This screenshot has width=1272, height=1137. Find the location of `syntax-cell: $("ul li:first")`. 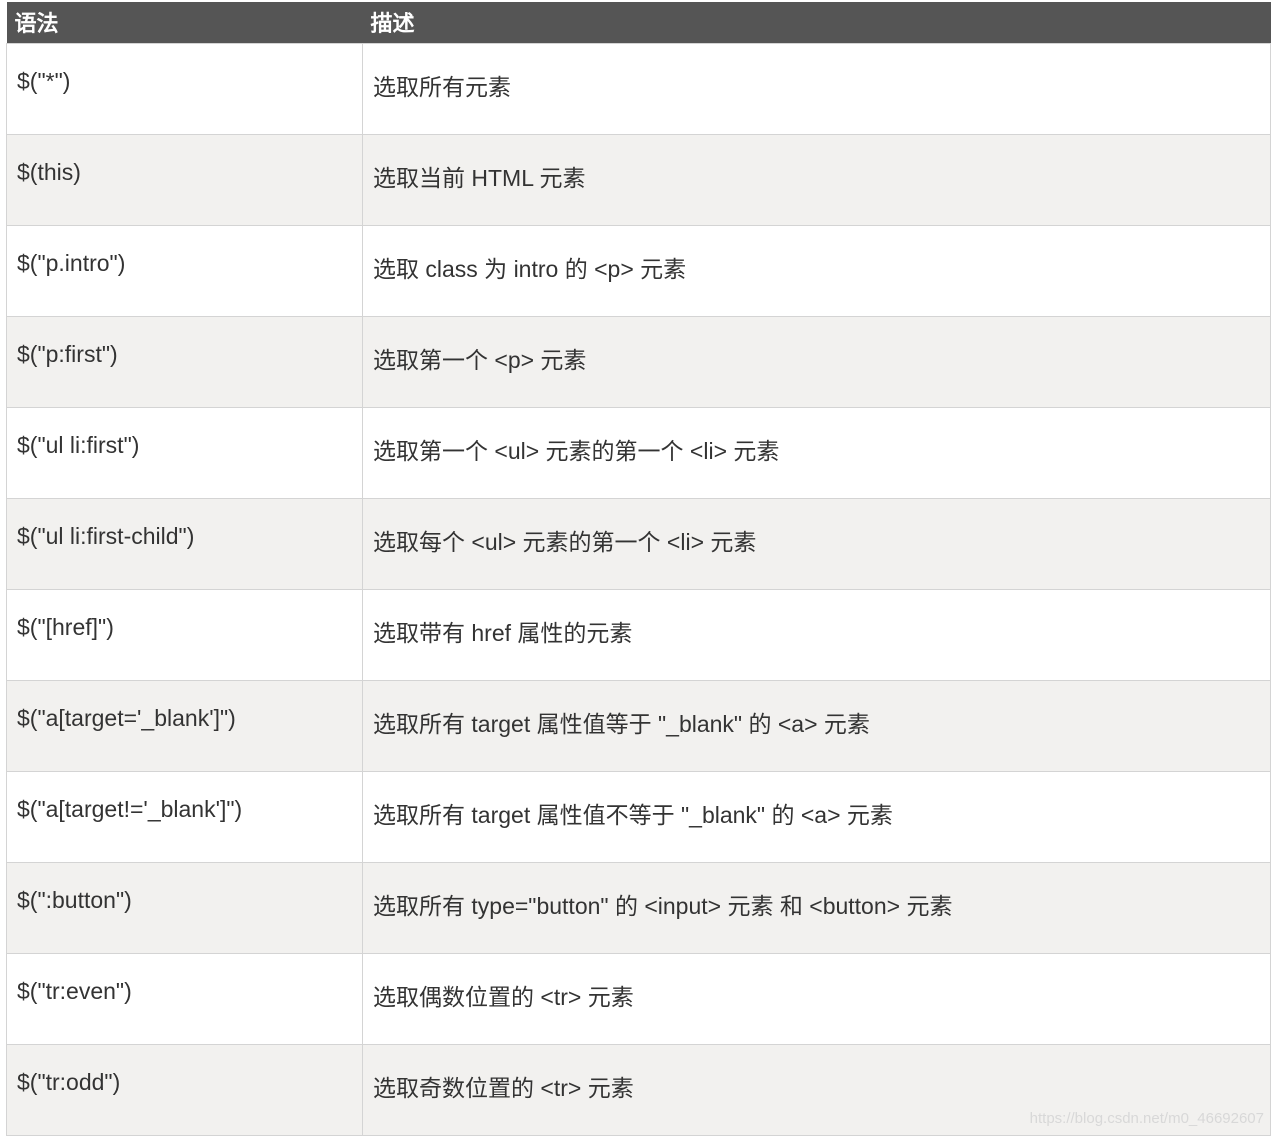

syntax-cell: $("ul li:first") is located at coordinates (184, 452).